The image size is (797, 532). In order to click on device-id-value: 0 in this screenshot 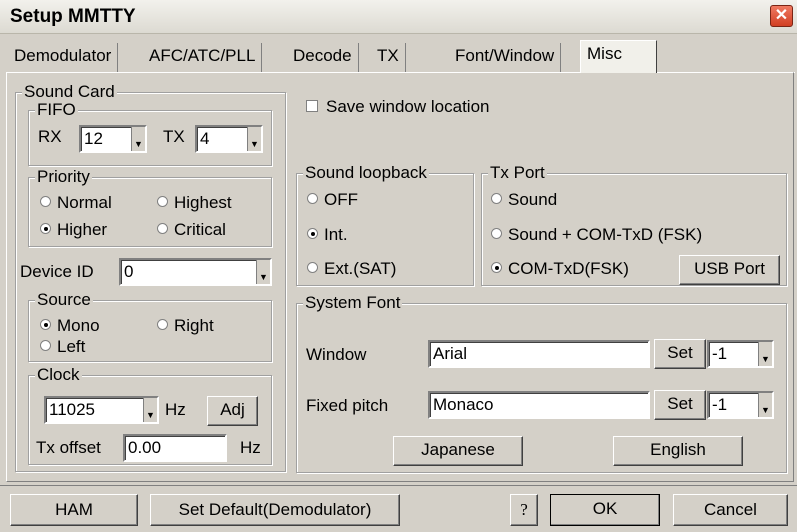, I will do `click(129, 271)`.